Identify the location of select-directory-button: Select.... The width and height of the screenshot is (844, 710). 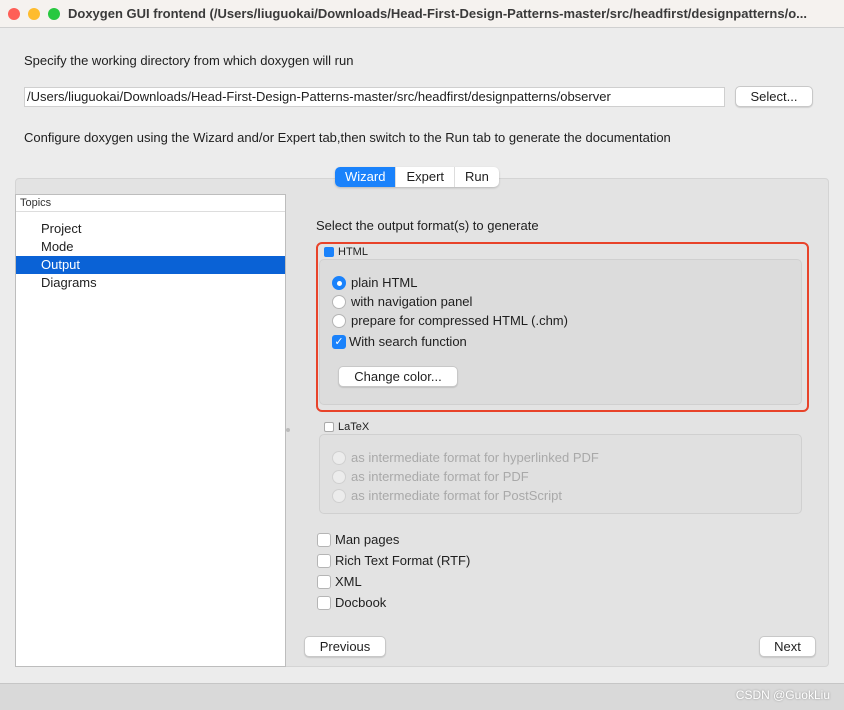
(774, 96).